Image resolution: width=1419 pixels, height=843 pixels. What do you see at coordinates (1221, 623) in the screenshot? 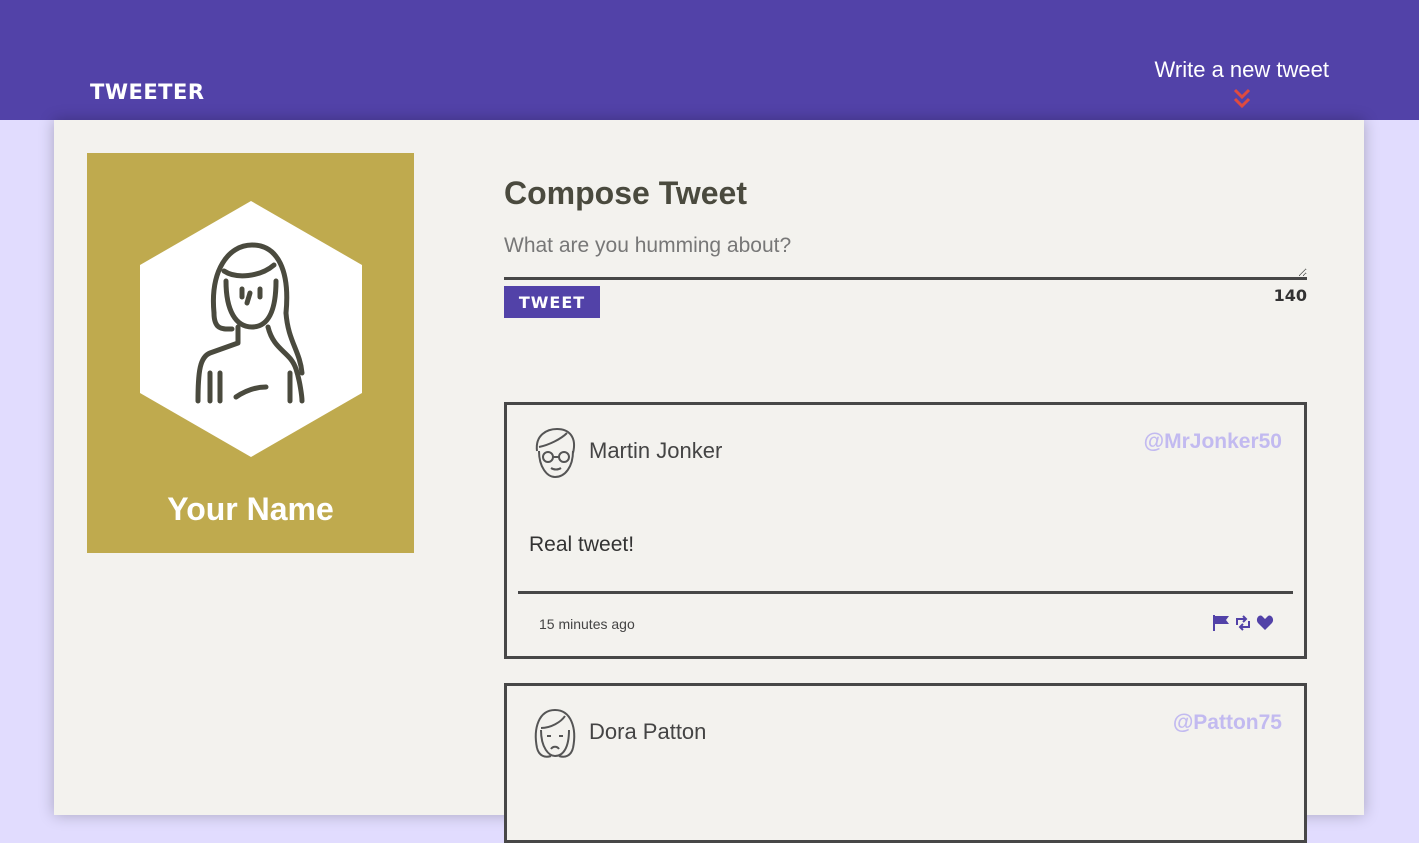
I see `flag-icon` at bounding box center [1221, 623].